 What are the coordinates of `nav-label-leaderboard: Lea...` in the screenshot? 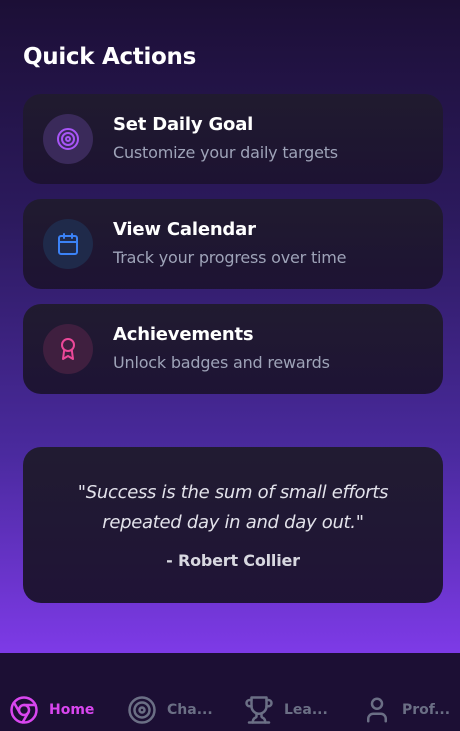 It's located at (306, 710).